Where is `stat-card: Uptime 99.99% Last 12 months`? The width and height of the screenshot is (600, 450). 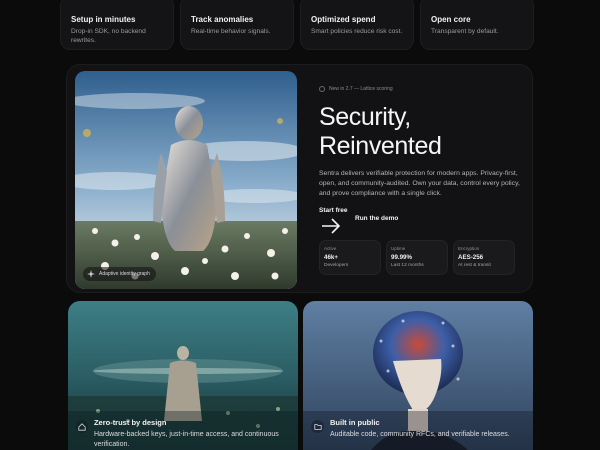 stat-card: Uptime 99.99% Last 12 months is located at coordinates (417, 257).